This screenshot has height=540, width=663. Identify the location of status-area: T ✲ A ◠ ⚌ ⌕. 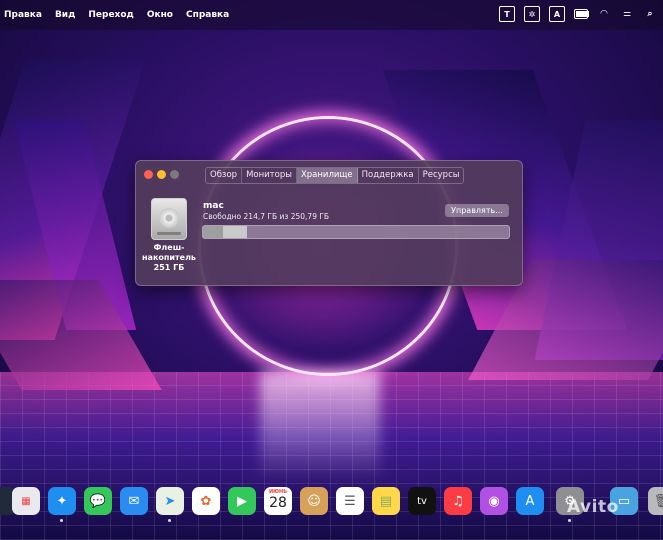
(578, 14).